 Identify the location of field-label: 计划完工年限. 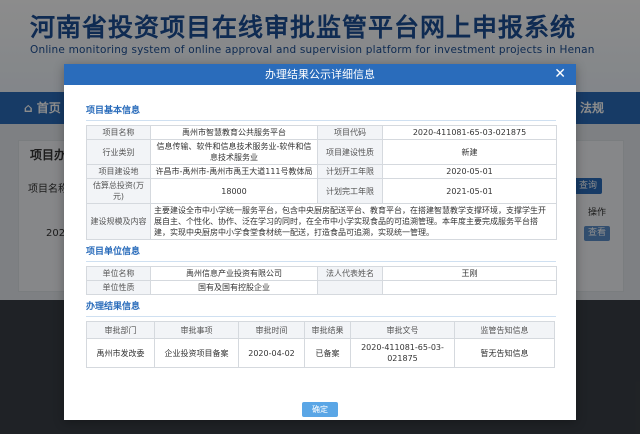
(350, 191).